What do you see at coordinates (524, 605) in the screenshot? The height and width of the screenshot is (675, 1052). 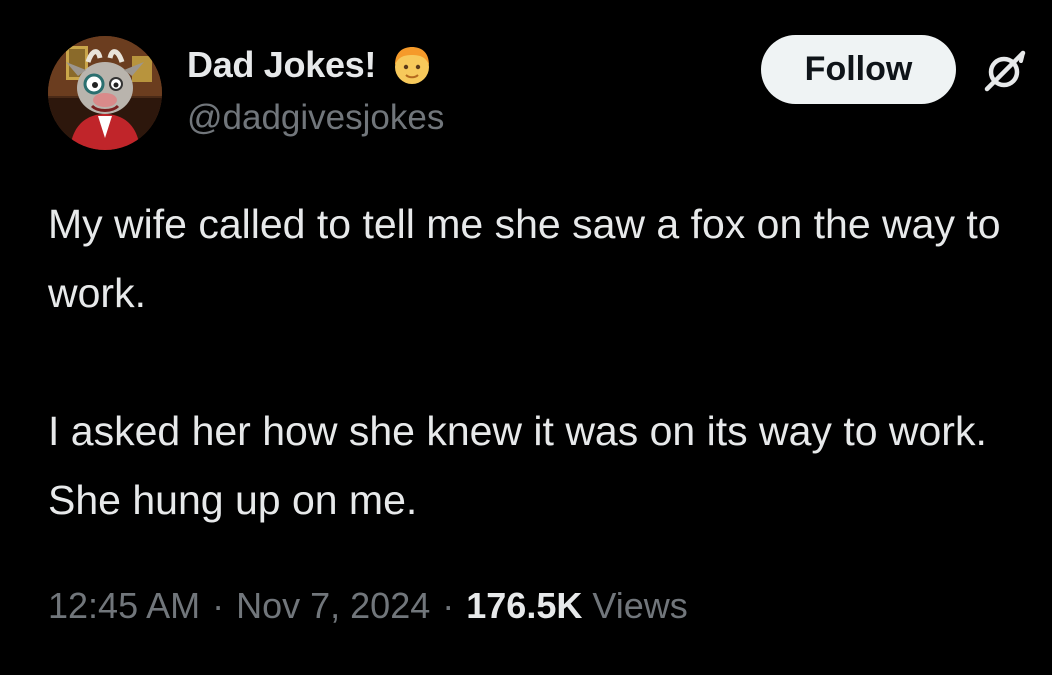 I see `views-count: 176.5K` at bounding box center [524, 605].